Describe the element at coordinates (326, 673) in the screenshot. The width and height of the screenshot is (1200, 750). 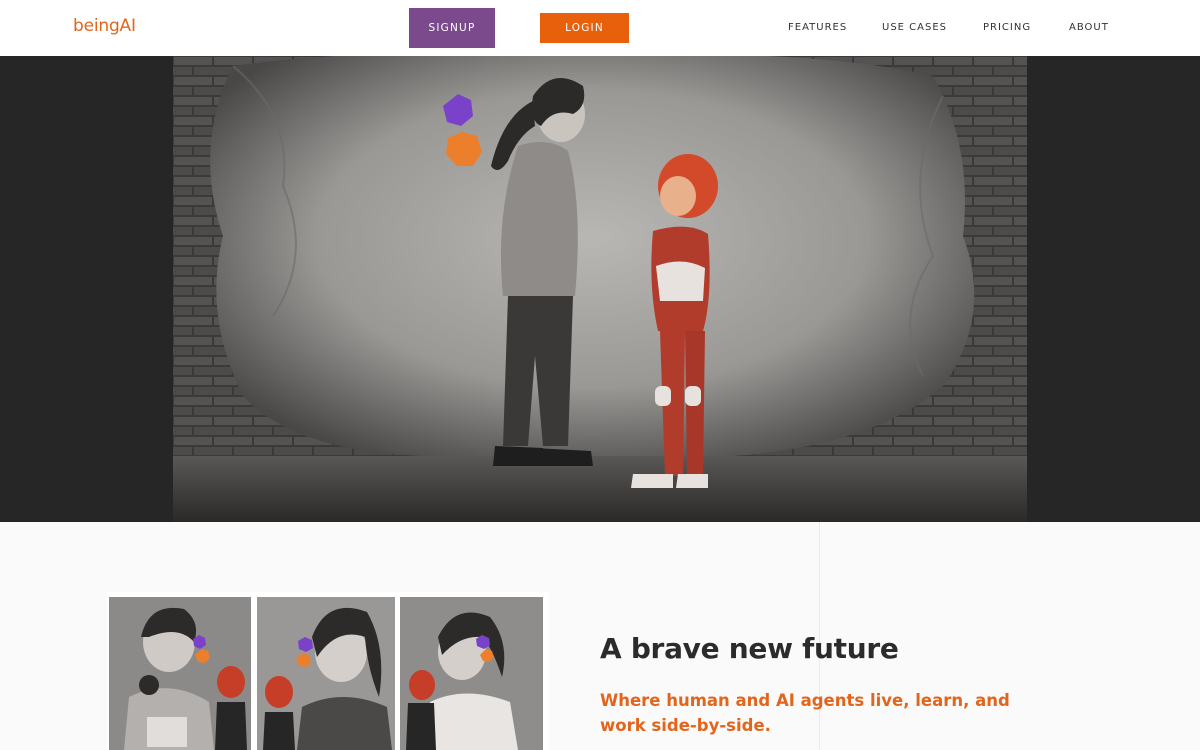
I see `collage-woman-image` at that location.